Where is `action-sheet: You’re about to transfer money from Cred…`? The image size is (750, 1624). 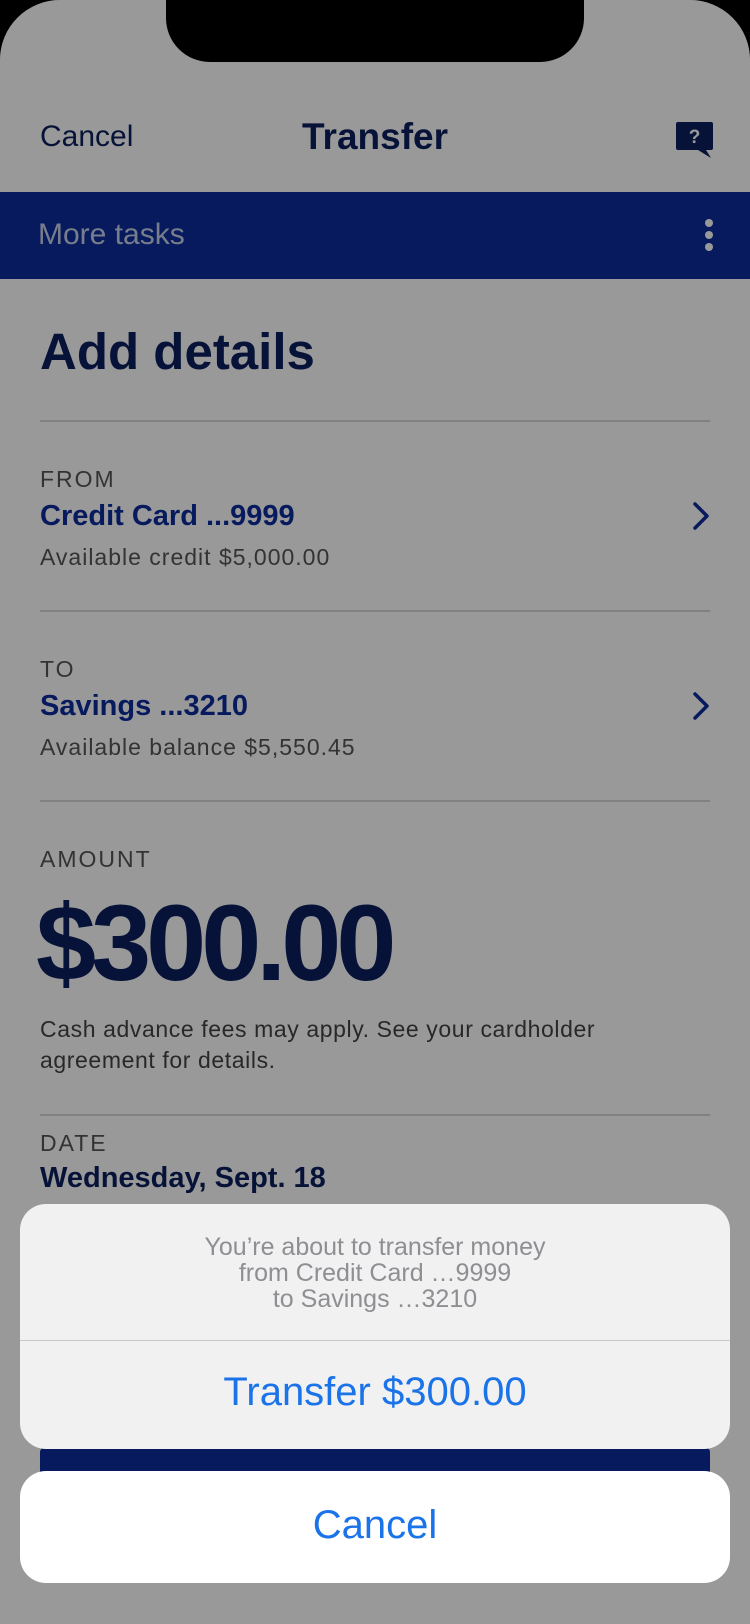 action-sheet: You’re about to transfer money from Cred… is located at coordinates (375, 1326).